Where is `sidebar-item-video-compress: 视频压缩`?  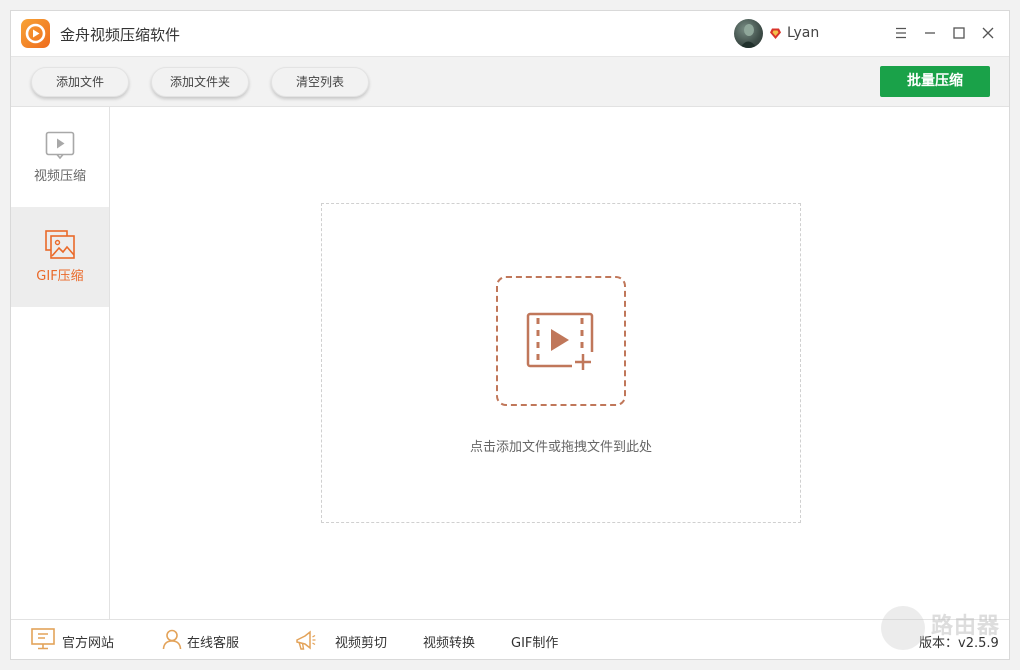 sidebar-item-video-compress: 视频压缩 is located at coordinates (60, 157).